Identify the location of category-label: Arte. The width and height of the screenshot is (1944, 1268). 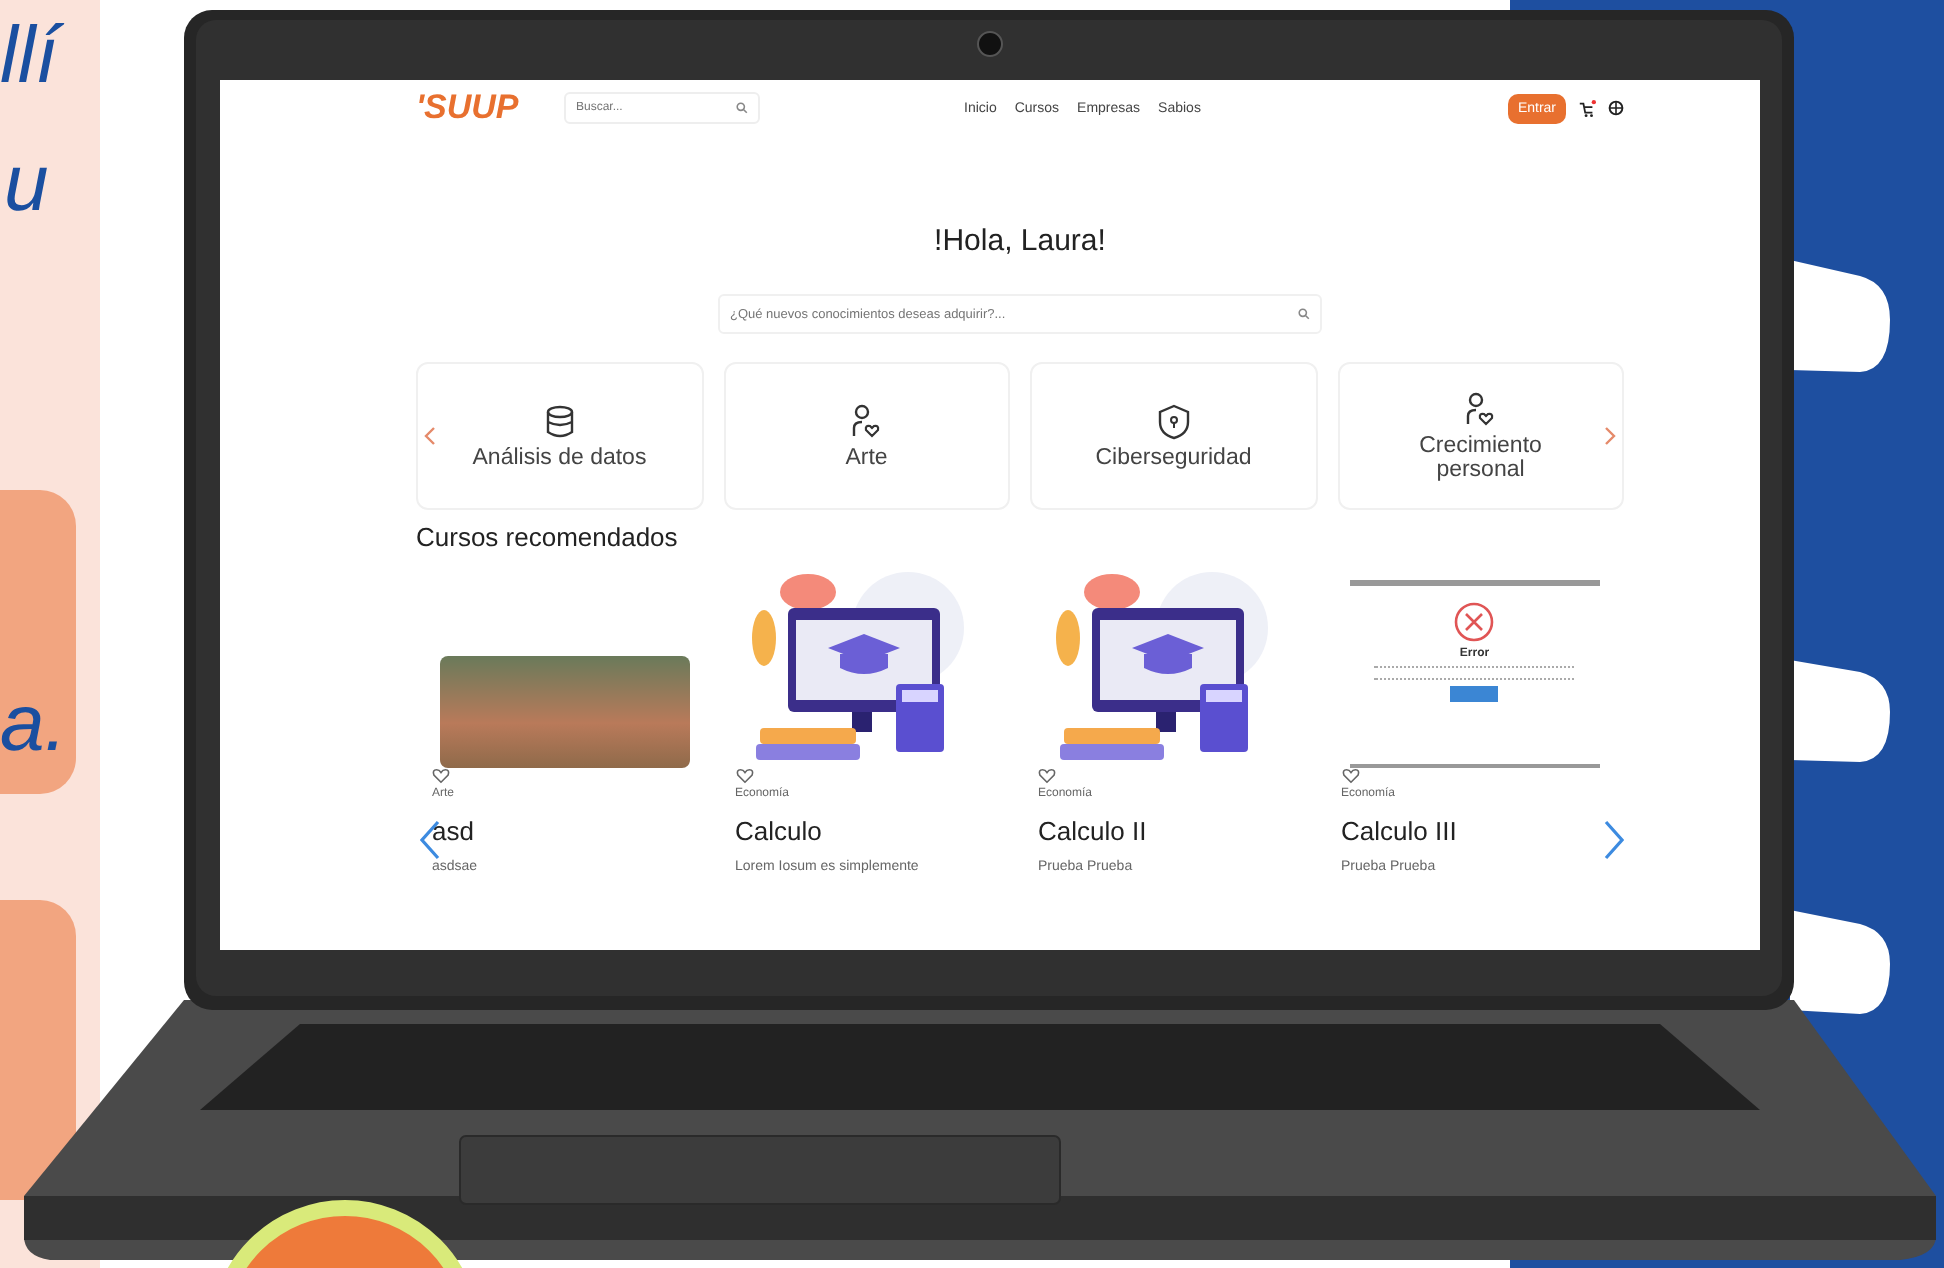
(866, 457).